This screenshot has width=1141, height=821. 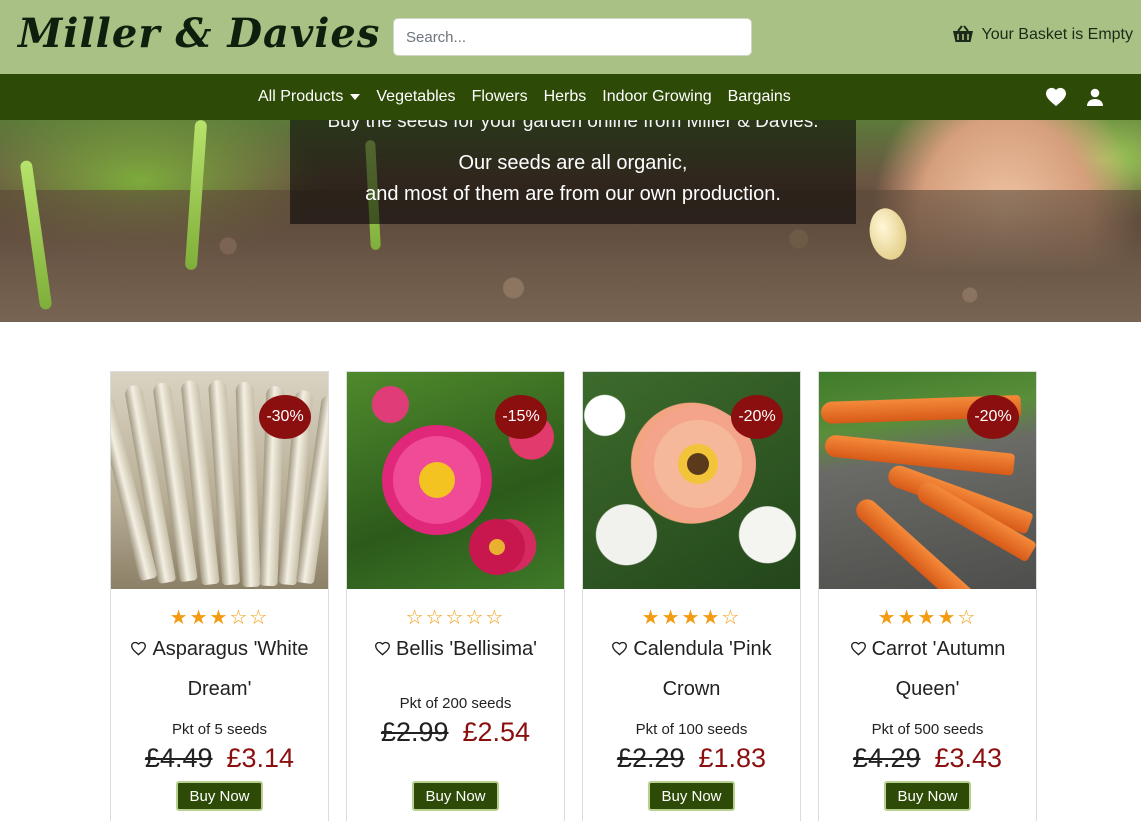 What do you see at coordinates (230, 669) in the screenshot?
I see `product-name-text: Asparagus 'White Dream'` at bounding box center [230, 669].